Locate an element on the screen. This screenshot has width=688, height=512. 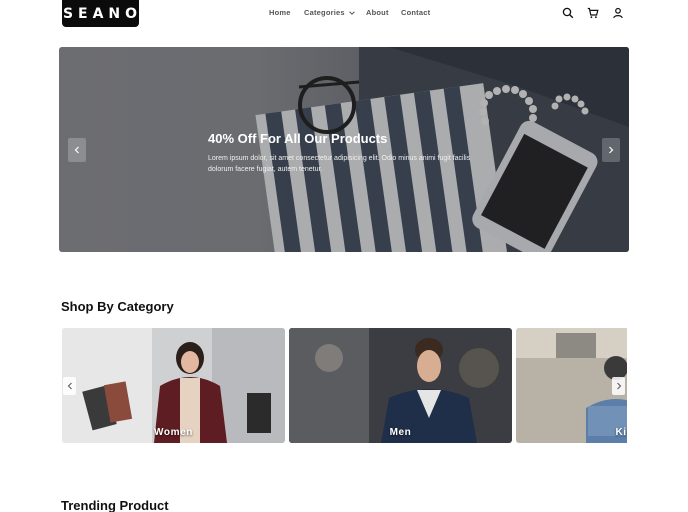
category-next-button is located at coordinates (618, 386).